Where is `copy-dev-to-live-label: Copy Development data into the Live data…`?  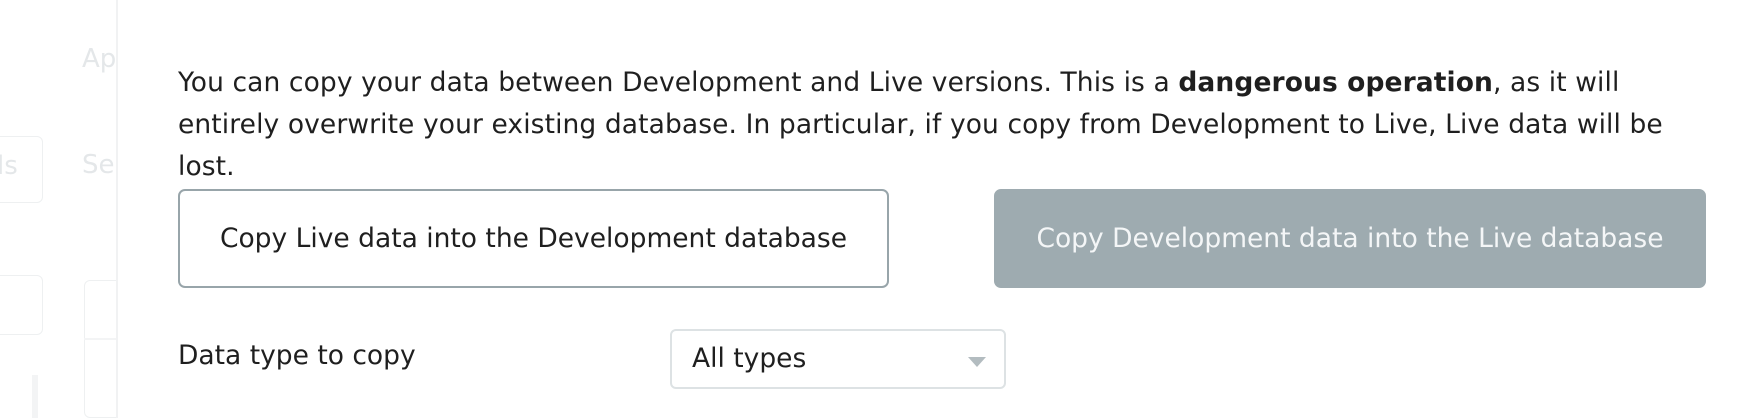 copy-dev-to-live-label: Copy Development data into the Live data… is located at coordinates (1350, 238).